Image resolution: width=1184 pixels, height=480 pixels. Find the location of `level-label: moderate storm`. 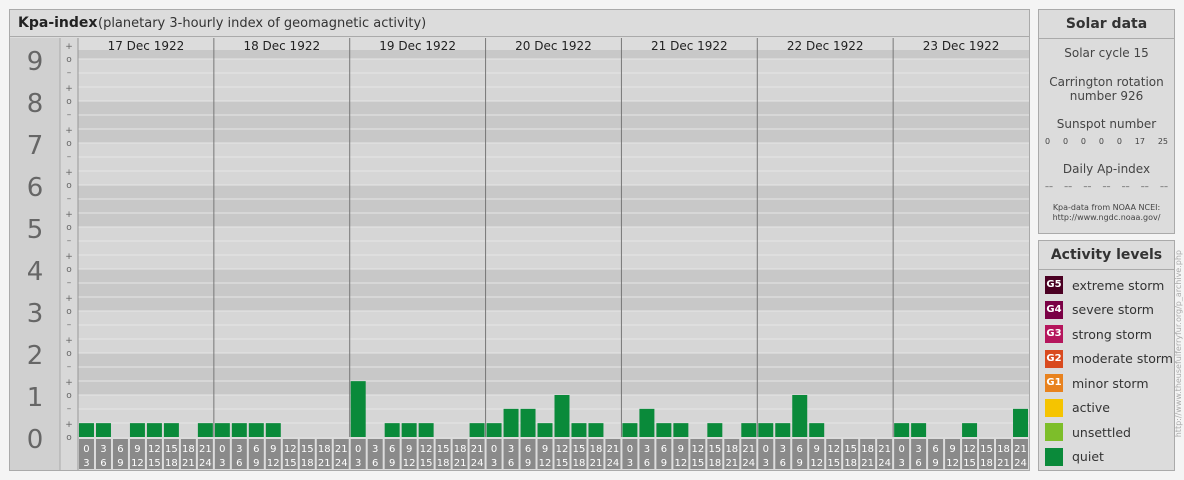

level-label: moderate storm is located at coordinates (1122, 358).